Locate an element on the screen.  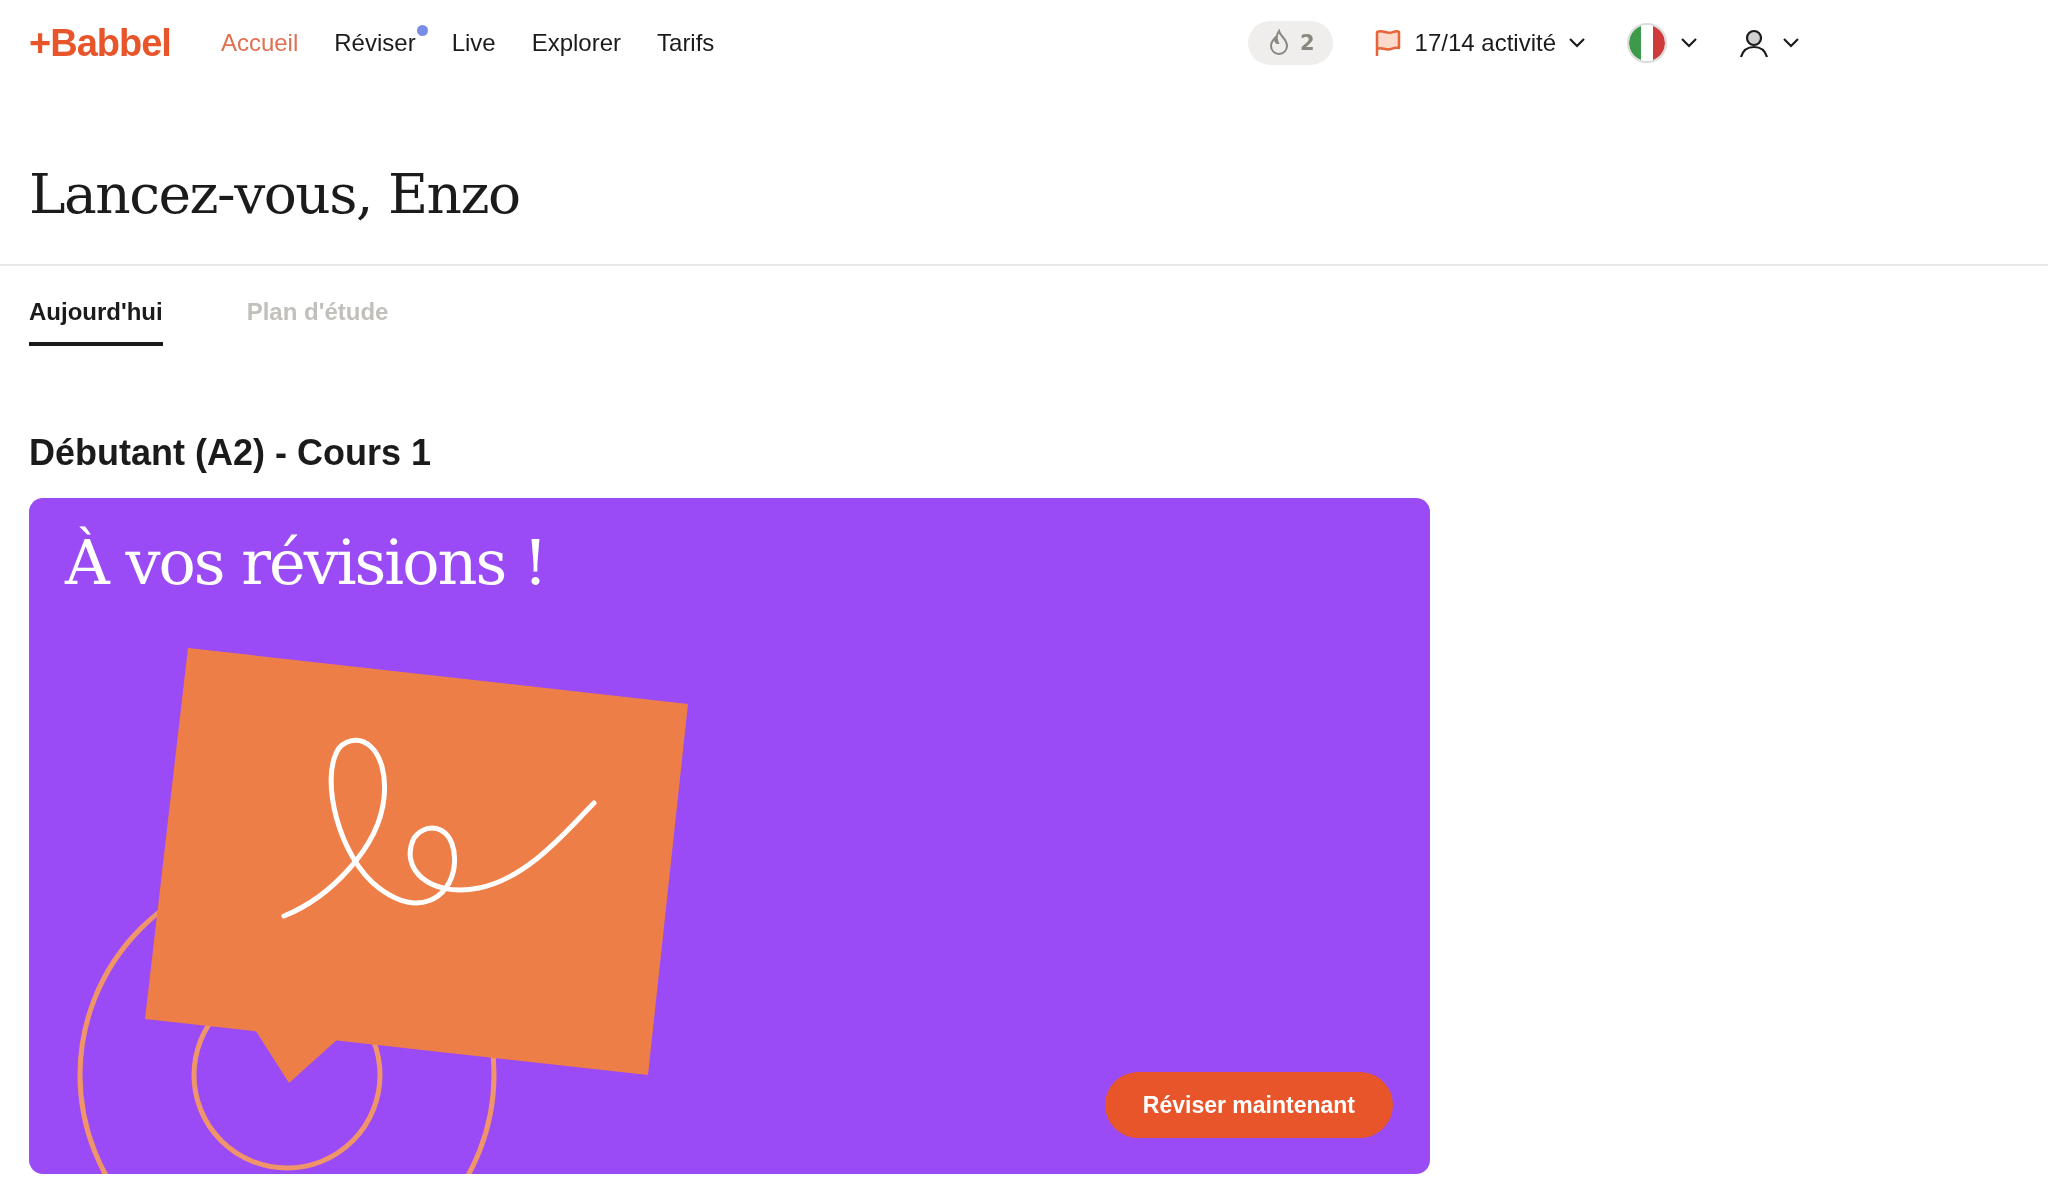
nav-link: Live is located at coordinates (473, 43).